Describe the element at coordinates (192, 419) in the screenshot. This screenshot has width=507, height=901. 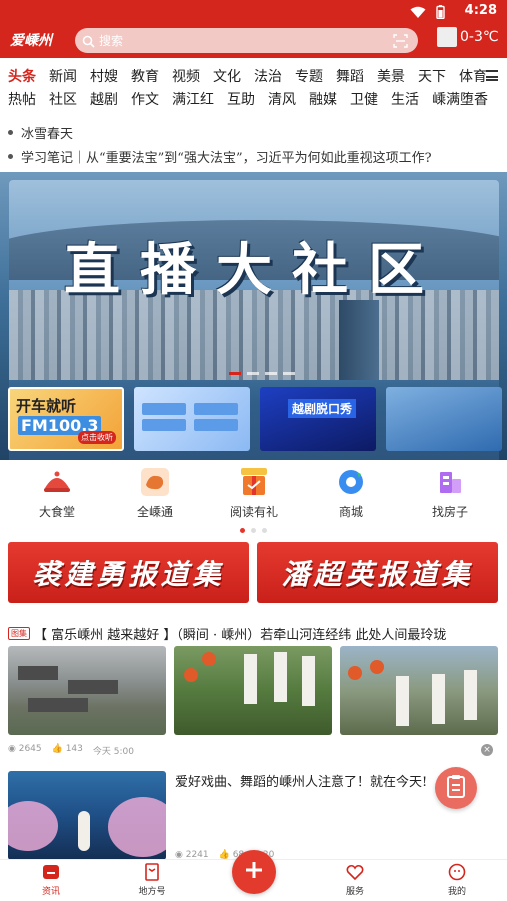
I see `thumb-service` at that location.